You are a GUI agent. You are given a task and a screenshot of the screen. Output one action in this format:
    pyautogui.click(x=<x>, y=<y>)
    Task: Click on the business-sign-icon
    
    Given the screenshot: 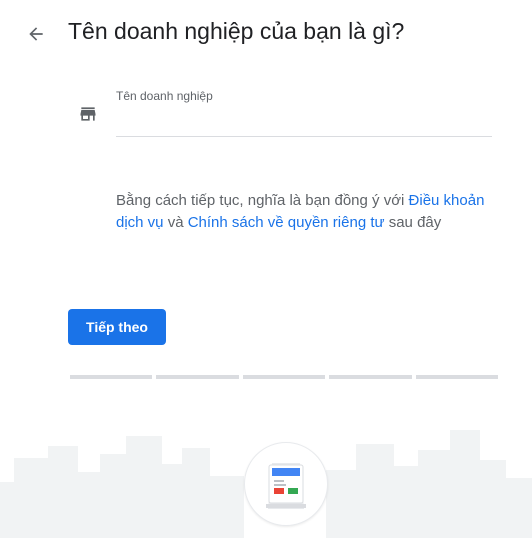 What is the action you would take?
    pyautogui.click(x=286, y=486)
    